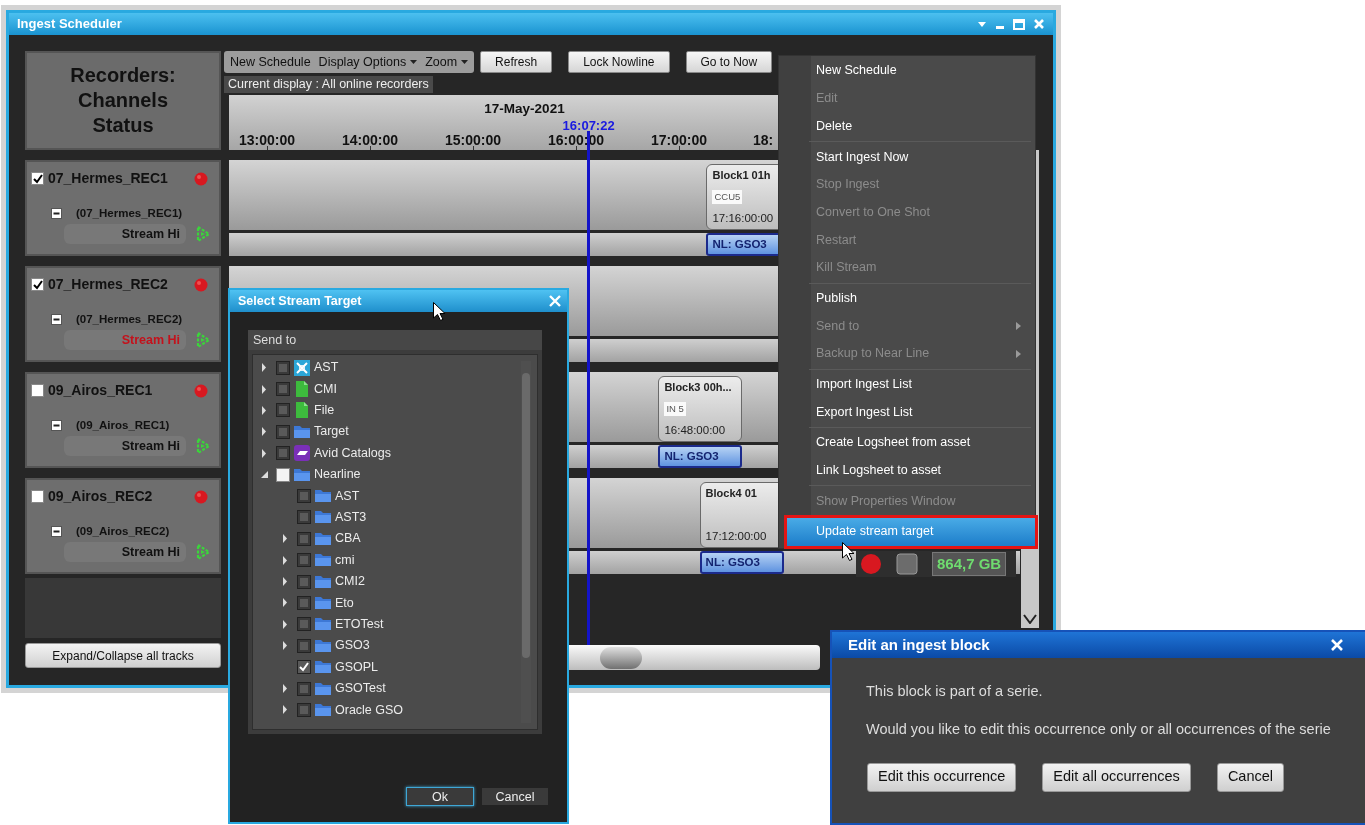 The image size is (1365, 825). I want to click on section-header: Send to, so click(395, 340).